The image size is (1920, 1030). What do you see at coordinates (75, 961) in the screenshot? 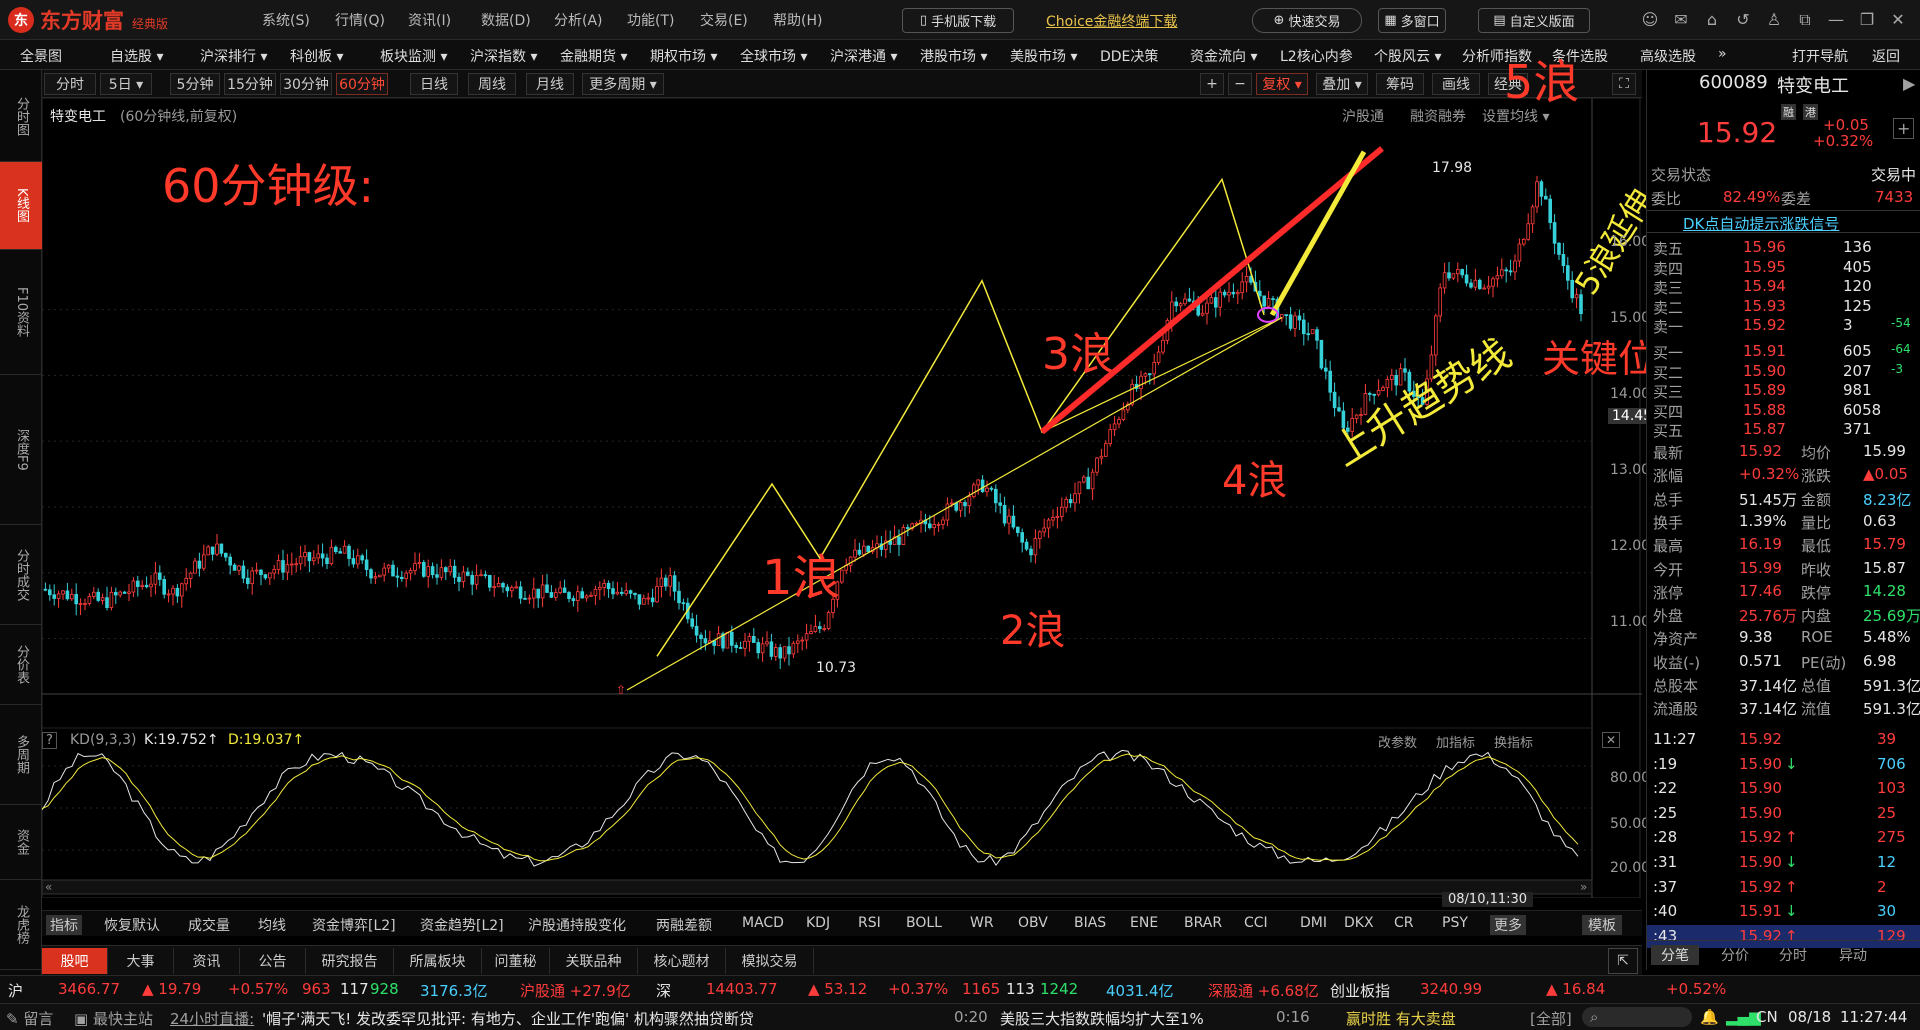
I see `tab-forum: 股吧` at bounding box center [75, 961].